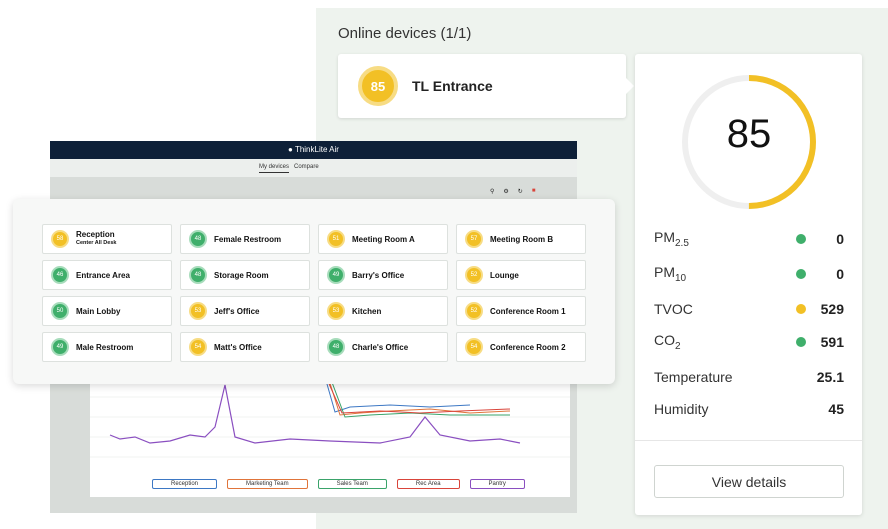 Image resolution: width=888 pixels, height=529 pixels. I want to click on room-name-text: Conference Room 2, so click(528, 347).